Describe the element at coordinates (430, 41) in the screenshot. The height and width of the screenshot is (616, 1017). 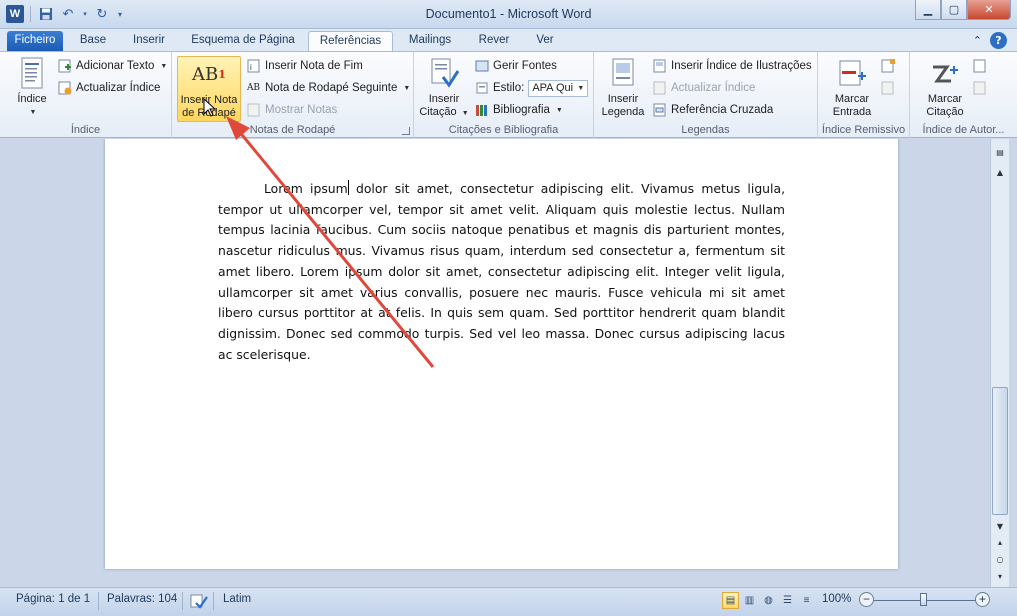
I see `tab-mailings: Mailings` at that location.